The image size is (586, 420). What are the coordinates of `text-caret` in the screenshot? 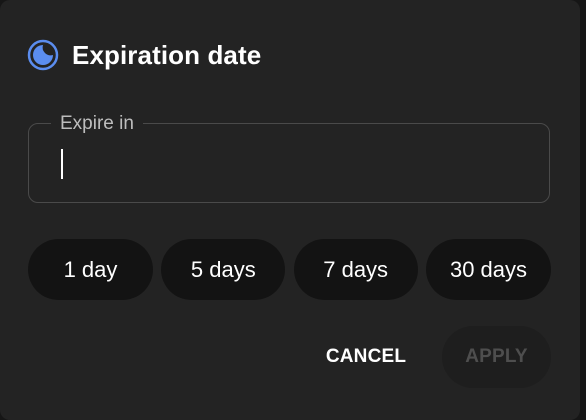 It's located at (62, 164).